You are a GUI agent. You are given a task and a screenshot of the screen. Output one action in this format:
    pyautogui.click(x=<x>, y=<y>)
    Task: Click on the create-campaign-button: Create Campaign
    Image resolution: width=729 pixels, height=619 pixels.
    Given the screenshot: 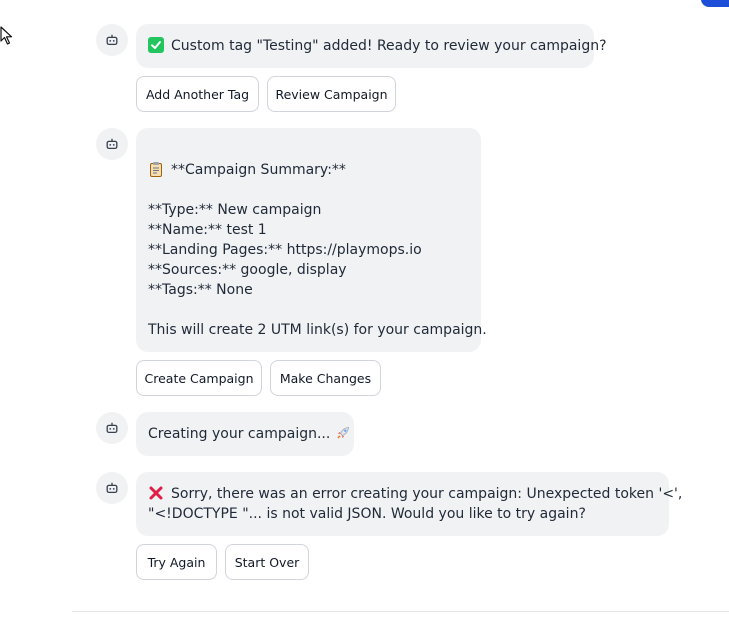 What is the action you would take?
    pyautogui.click(x=199, y=378)
    